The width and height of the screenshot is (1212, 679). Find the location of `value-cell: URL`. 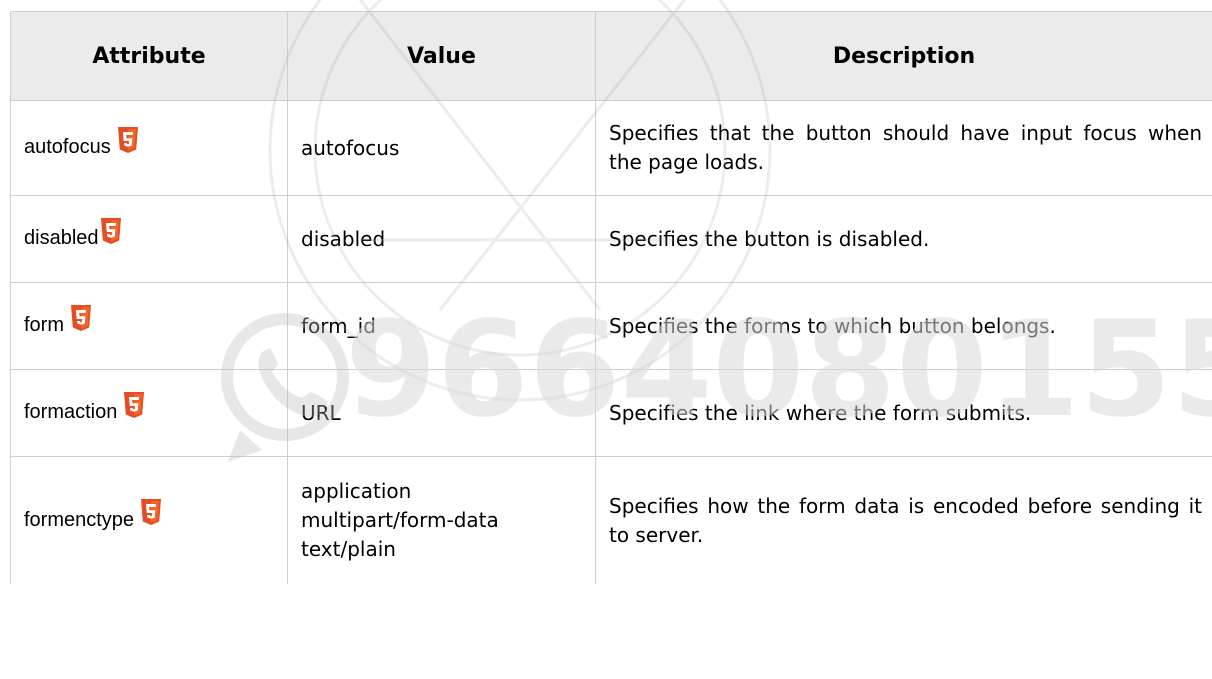

value-cell: URL is located at coordinates (441, 413).